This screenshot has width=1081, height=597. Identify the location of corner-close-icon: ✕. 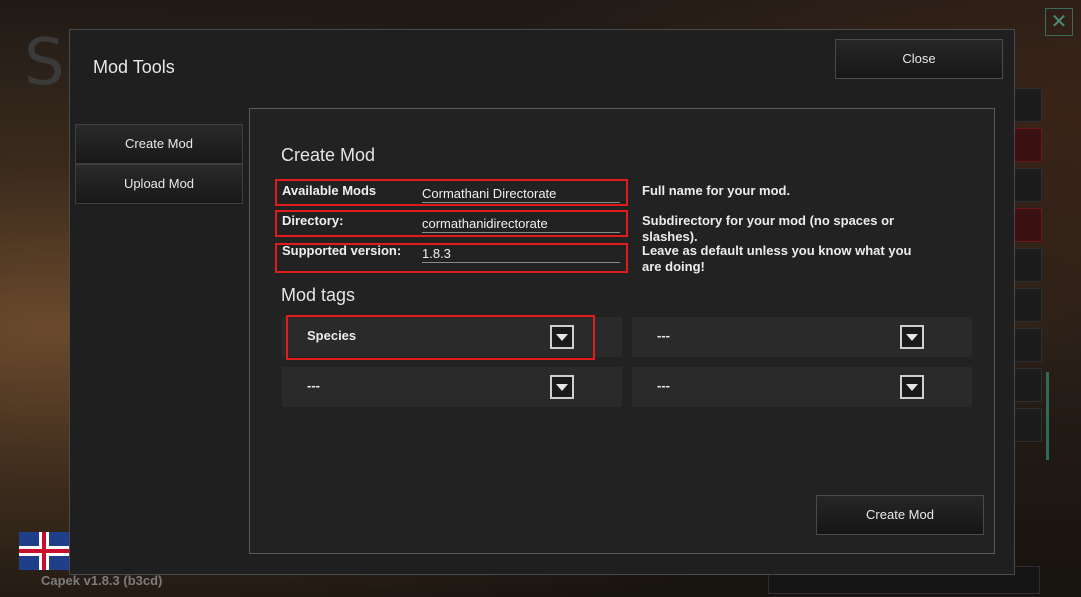
(1059, 22).